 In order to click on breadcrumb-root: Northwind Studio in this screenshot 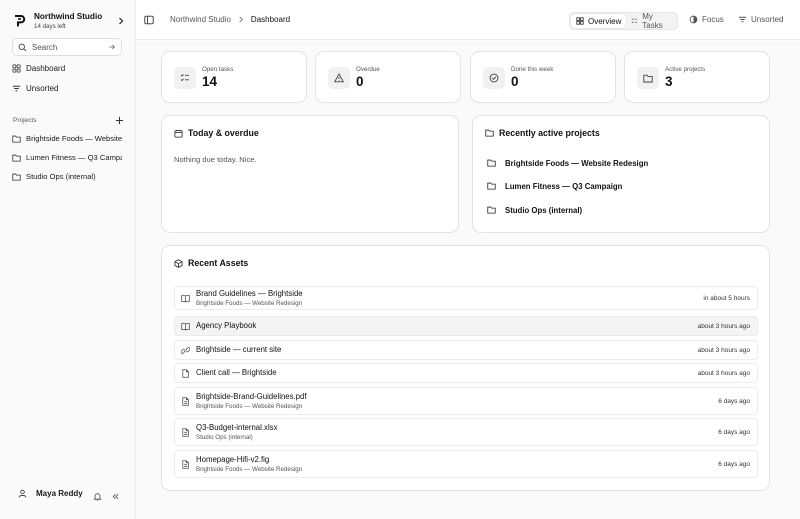, I will do `click(200, 19)`.